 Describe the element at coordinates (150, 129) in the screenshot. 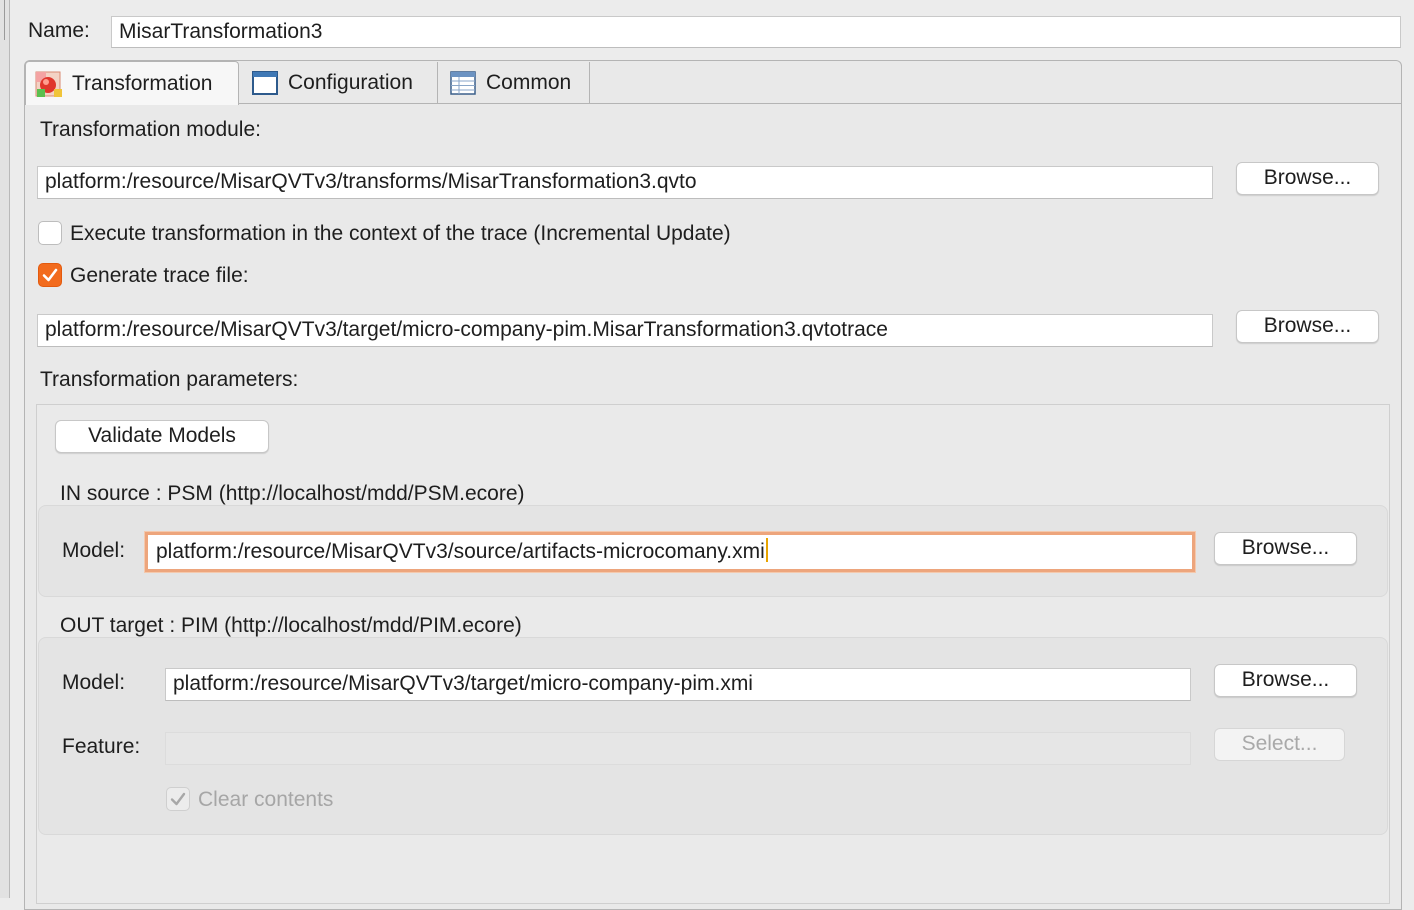

I see `module-label: Transformation module:` at that location.